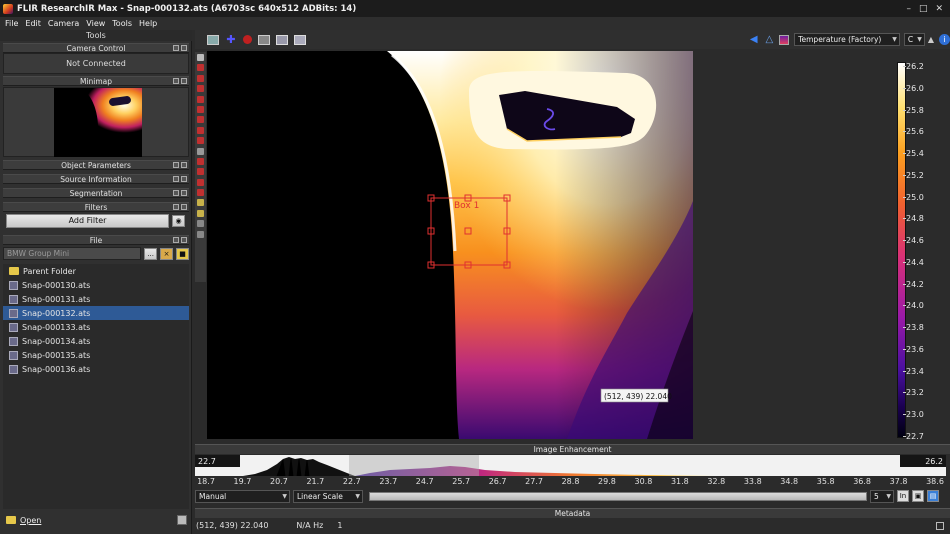 The width and height of the screenshot is (950, 534). I want to click on range-min-value: 22.7, so click(217, 461).